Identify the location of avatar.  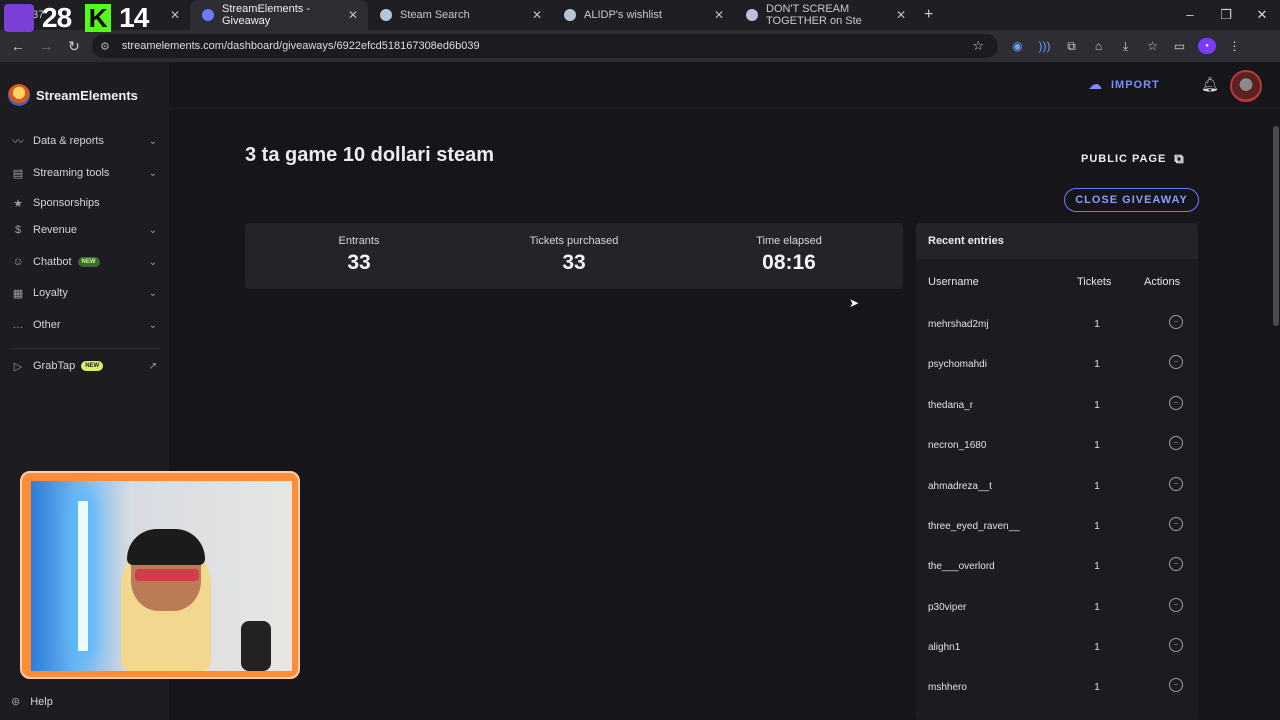
(1246, 86).